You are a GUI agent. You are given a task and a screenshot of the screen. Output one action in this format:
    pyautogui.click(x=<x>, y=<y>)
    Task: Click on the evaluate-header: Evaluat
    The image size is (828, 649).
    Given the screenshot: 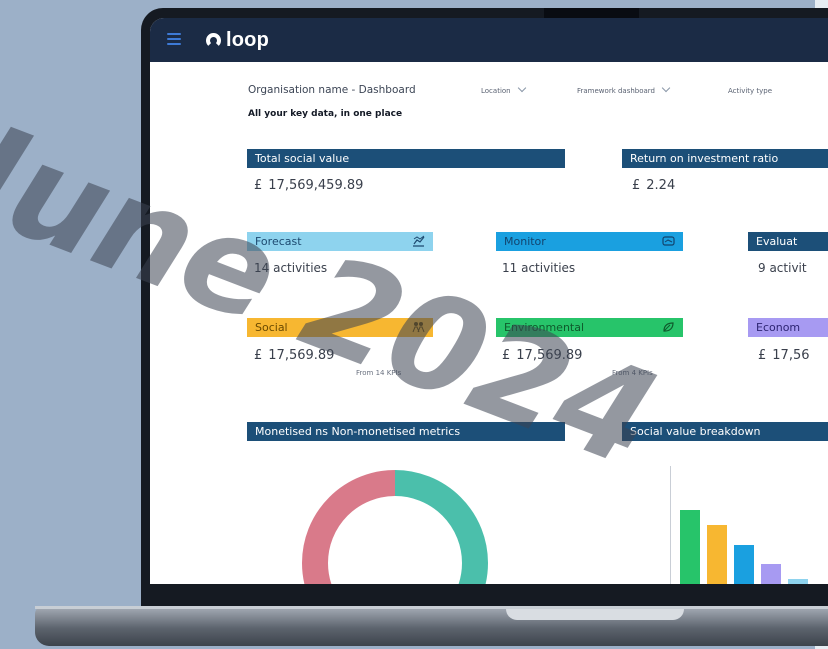 What is the action you would take?
    pyautogui.click(x=788, y=241)
    